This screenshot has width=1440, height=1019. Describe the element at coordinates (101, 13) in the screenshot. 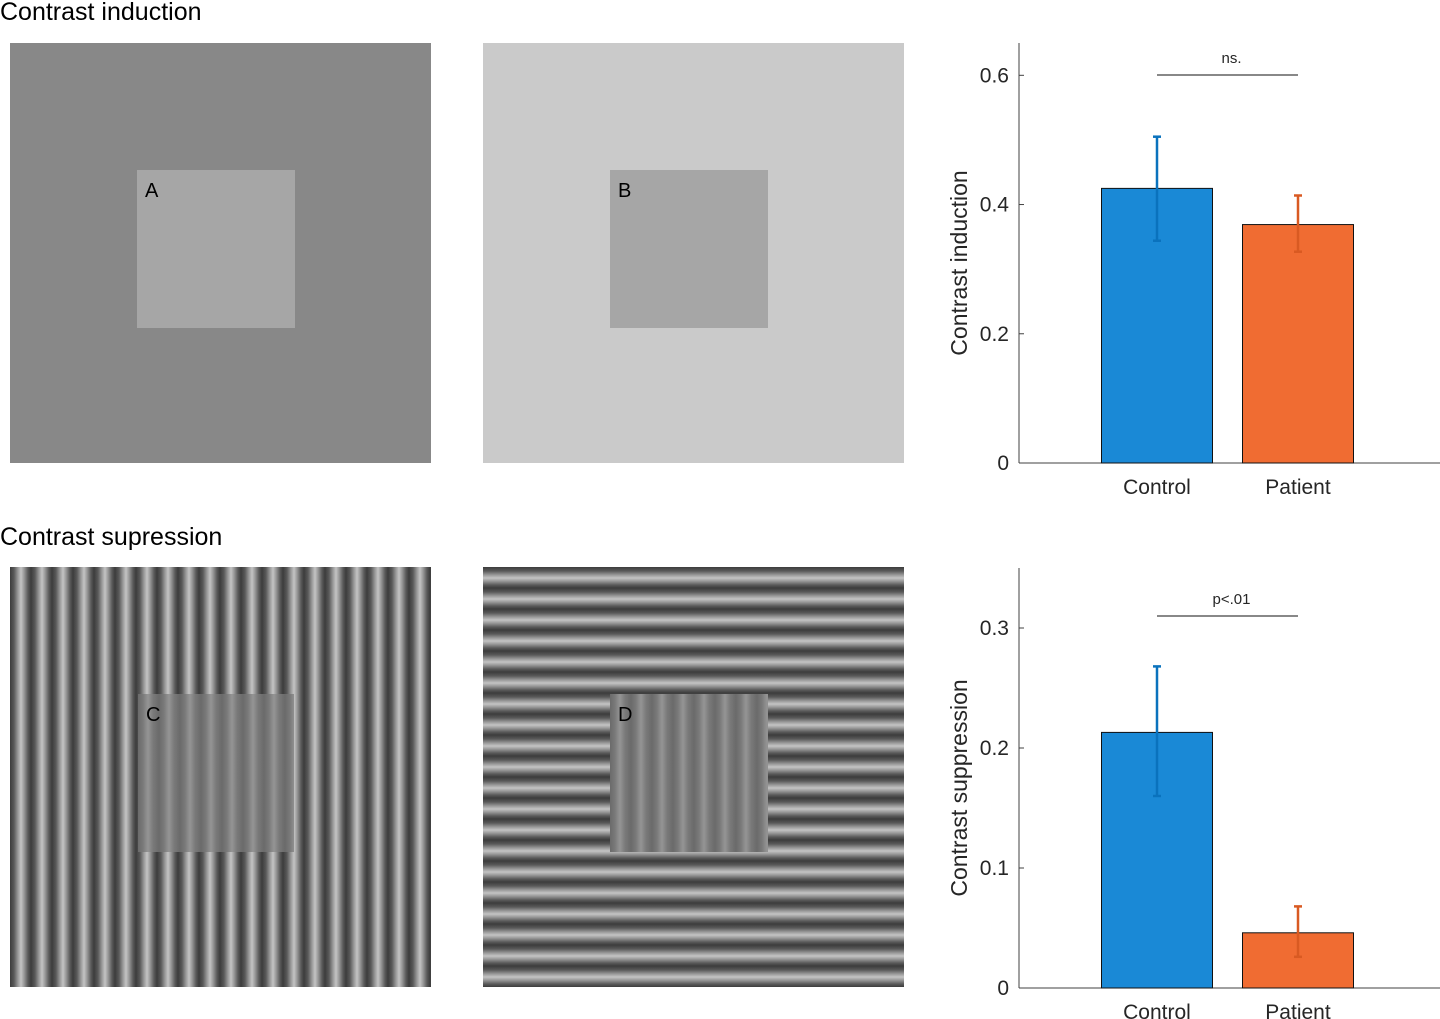

I see `section-title-induction: Contrast induction` at that location.